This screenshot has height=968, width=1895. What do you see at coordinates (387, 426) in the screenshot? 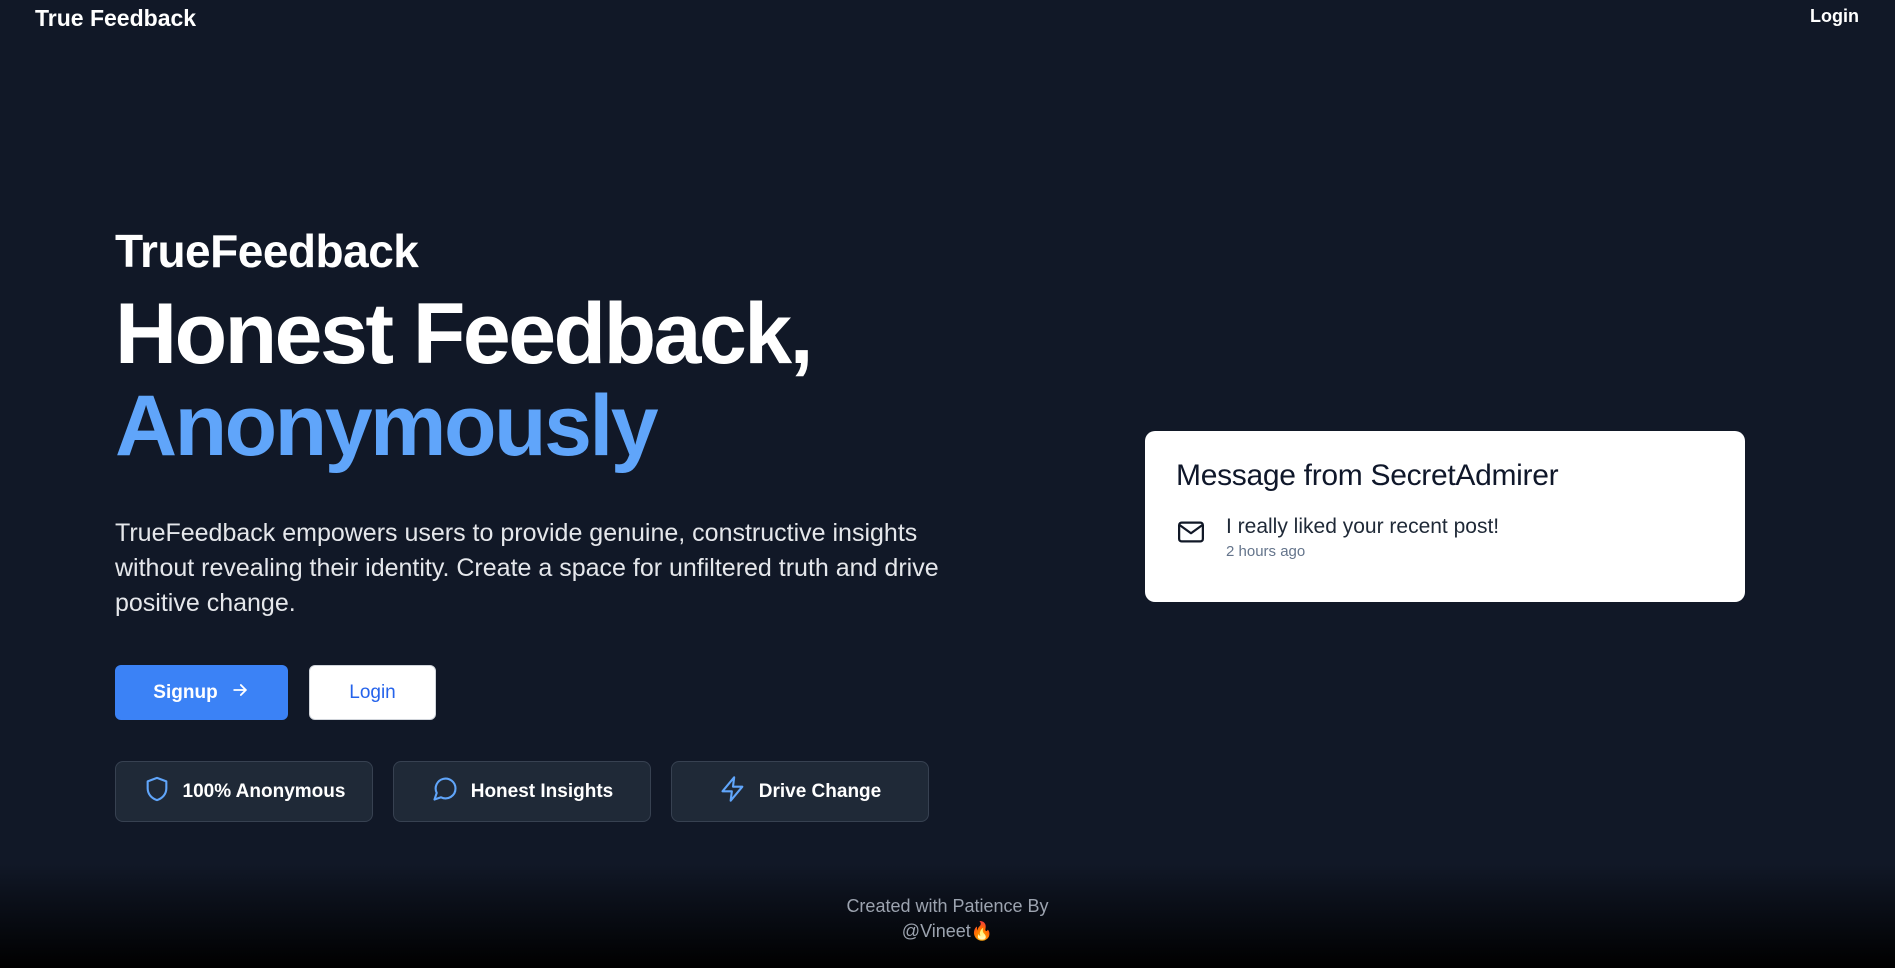
I see `headline-line-2: Anonymously` at bounding box center [387, 426].